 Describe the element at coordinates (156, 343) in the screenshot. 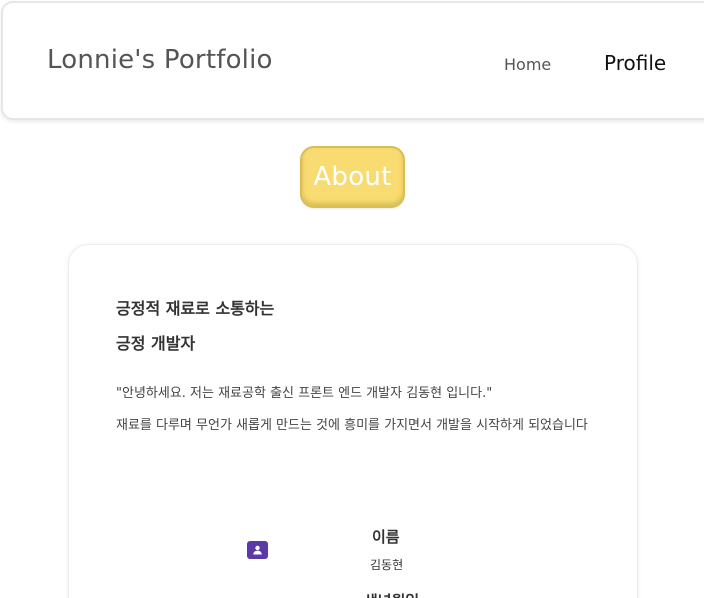

I see `tagline-line-2: 긍정 개발자` at that location.